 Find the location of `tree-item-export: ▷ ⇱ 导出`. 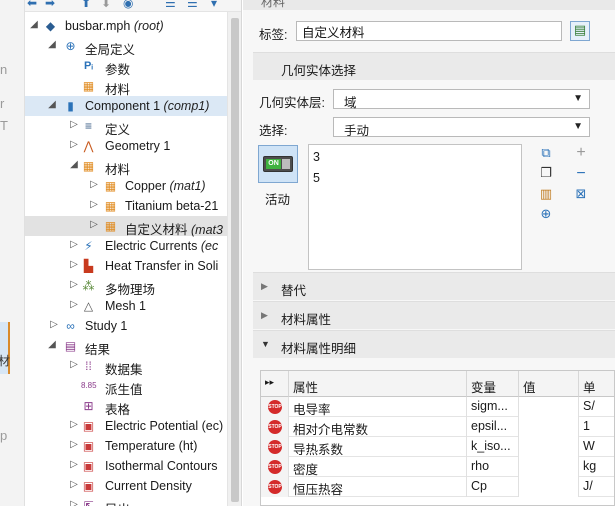

tree-item-export: ▷ ⇱ 导出 is located at coordinates (133, 501).